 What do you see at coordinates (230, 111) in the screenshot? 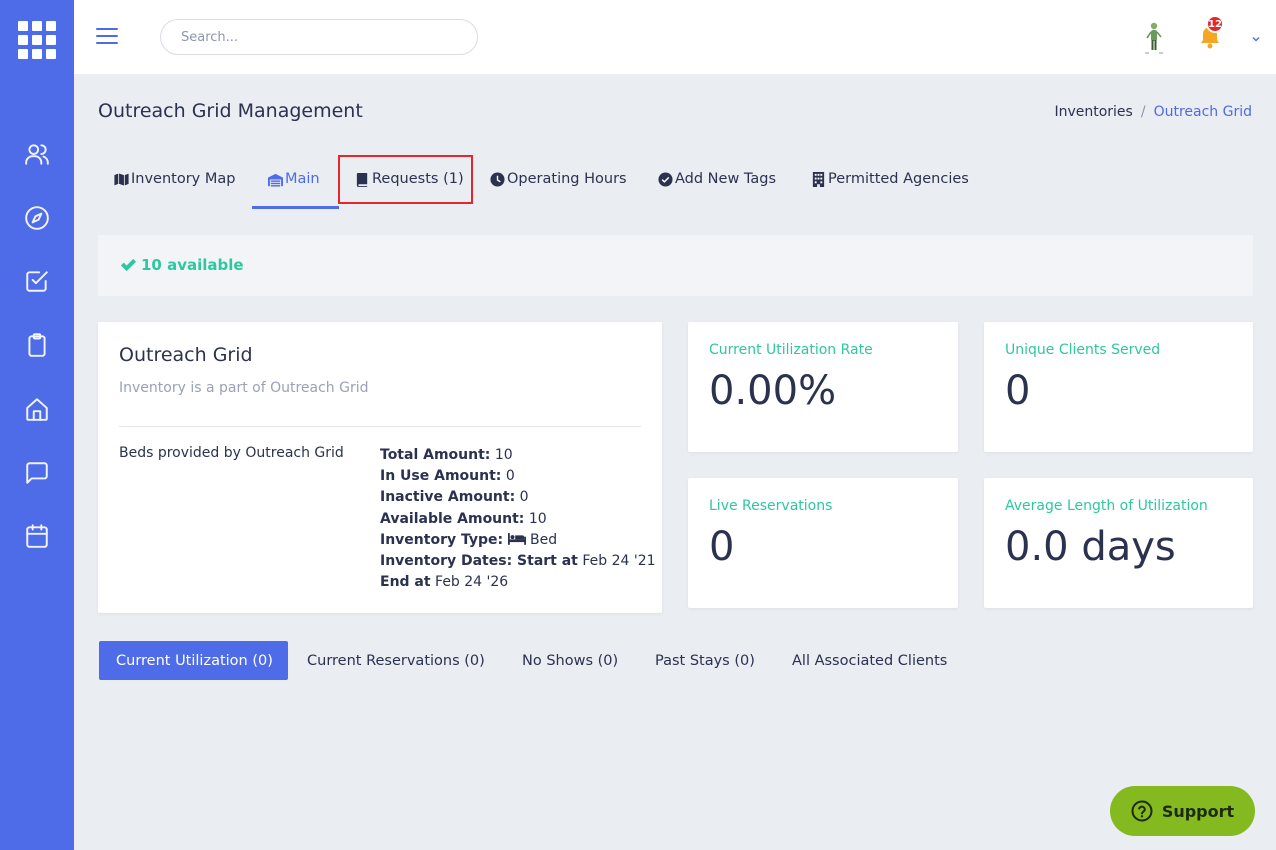
I see `page-title: Outreach Grid Management` at bounding box center [230, 111].